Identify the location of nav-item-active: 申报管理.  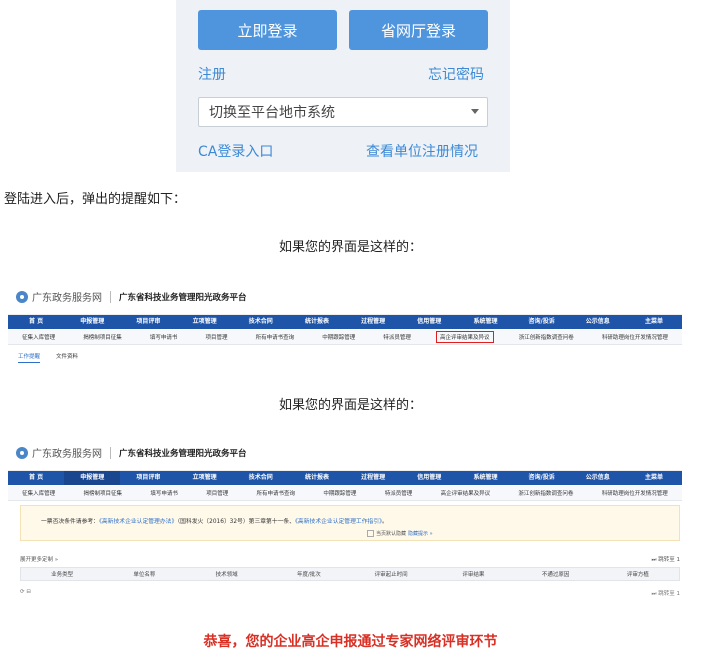
(92, 478).